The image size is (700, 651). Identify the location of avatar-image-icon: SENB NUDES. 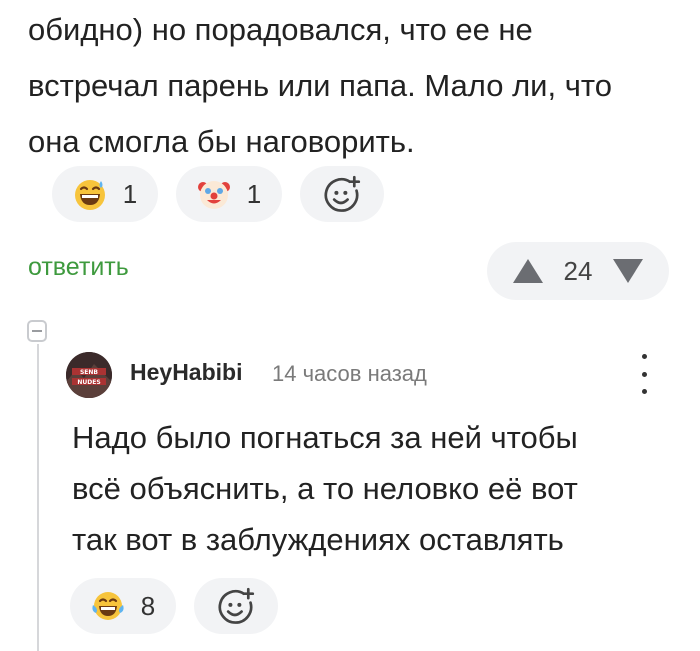
(89, 375).